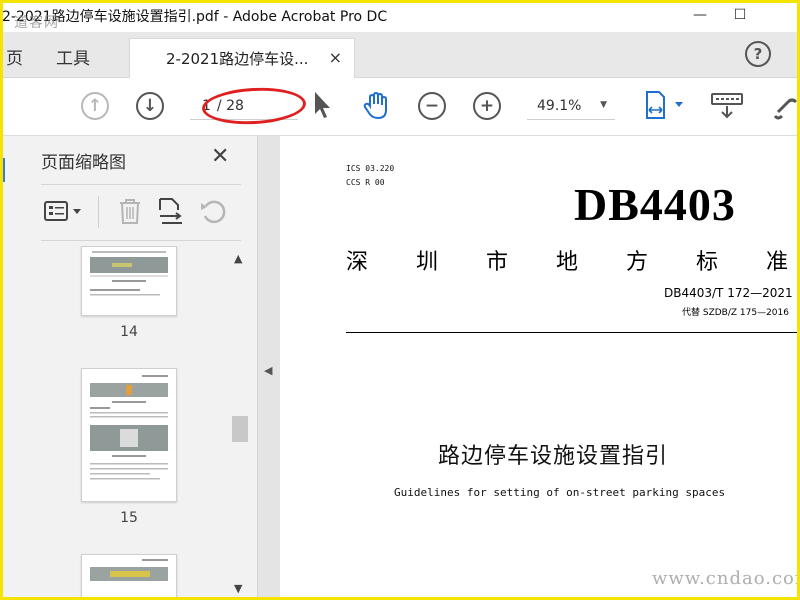  Describe the element at coordinates (98, 212) in the screenshot. I see `tool-divider` at that location.